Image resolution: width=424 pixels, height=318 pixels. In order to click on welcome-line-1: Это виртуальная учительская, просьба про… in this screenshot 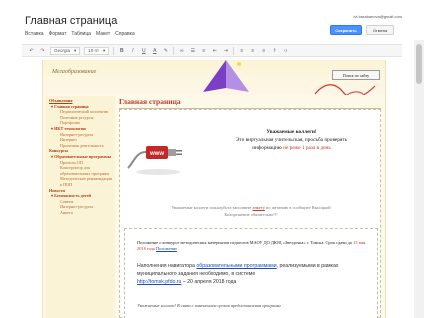, I will do `click(291, 140)`.